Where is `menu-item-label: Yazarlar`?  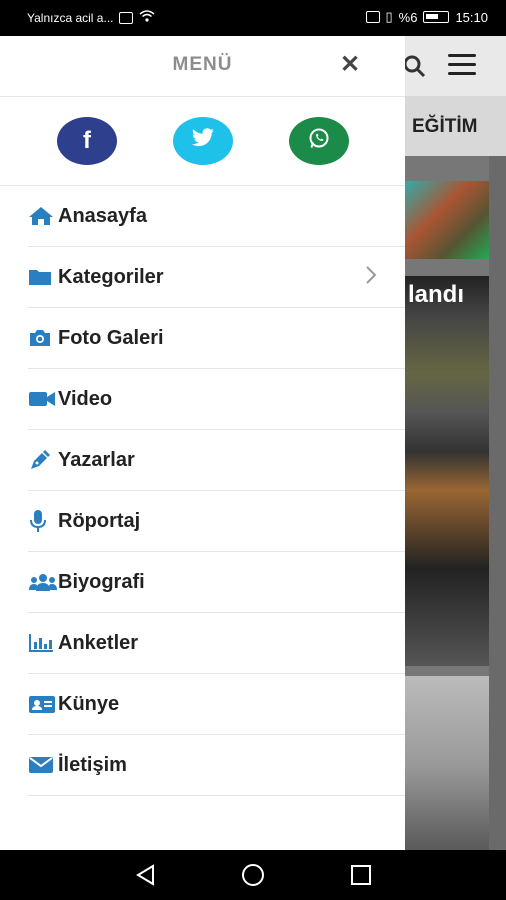 menu-item-label: Yazarlar is located at coordinates (96, 459).